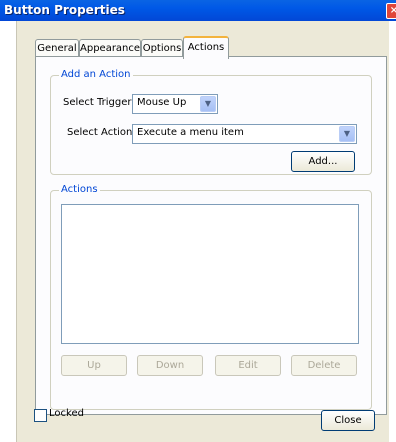 Image resolution: width=396 pixels, height=442 pixels. I want to click on edit-button: Edit, so click(248, 365).